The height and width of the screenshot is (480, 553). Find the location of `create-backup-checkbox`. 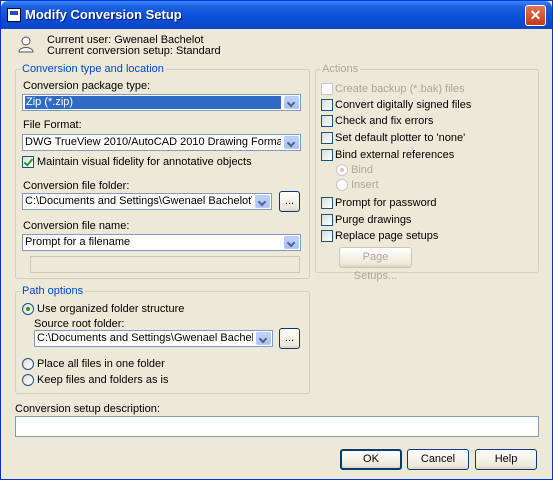

create-backup-checkbox is located at coordinates (327, 89).